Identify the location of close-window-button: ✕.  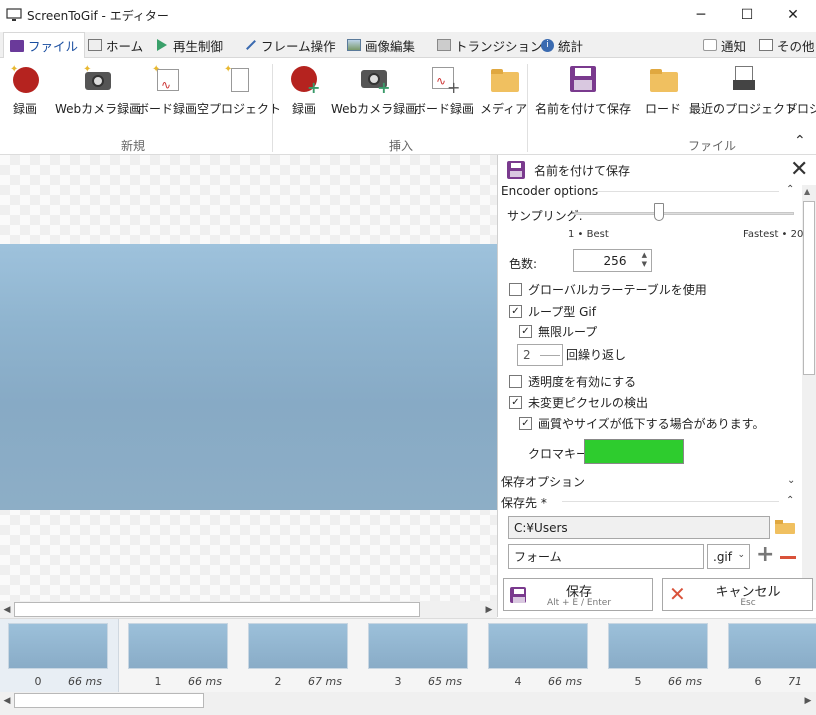
(793, 15).